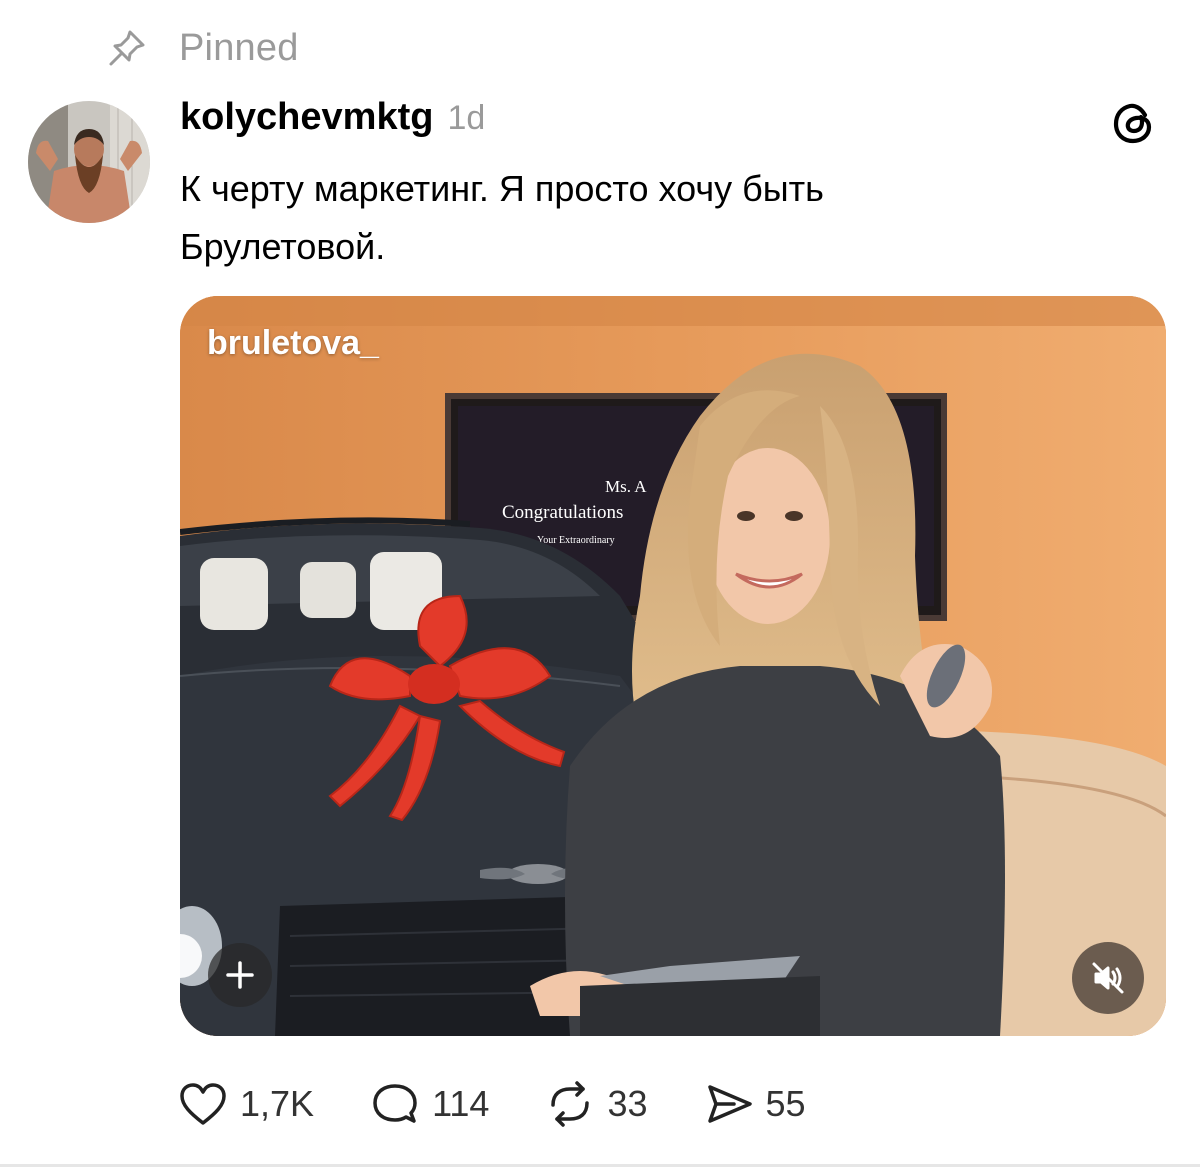 This screenshot has width=1200, height=1167. What do you see at coordinates (1133, 123) in the screenshot?
I see `threads-logo-icon` at bounding box center [1133, 123].